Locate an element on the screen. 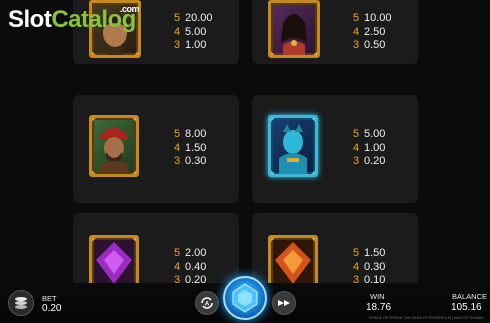  spin-gem-icon is located at coordinates (245, 298).